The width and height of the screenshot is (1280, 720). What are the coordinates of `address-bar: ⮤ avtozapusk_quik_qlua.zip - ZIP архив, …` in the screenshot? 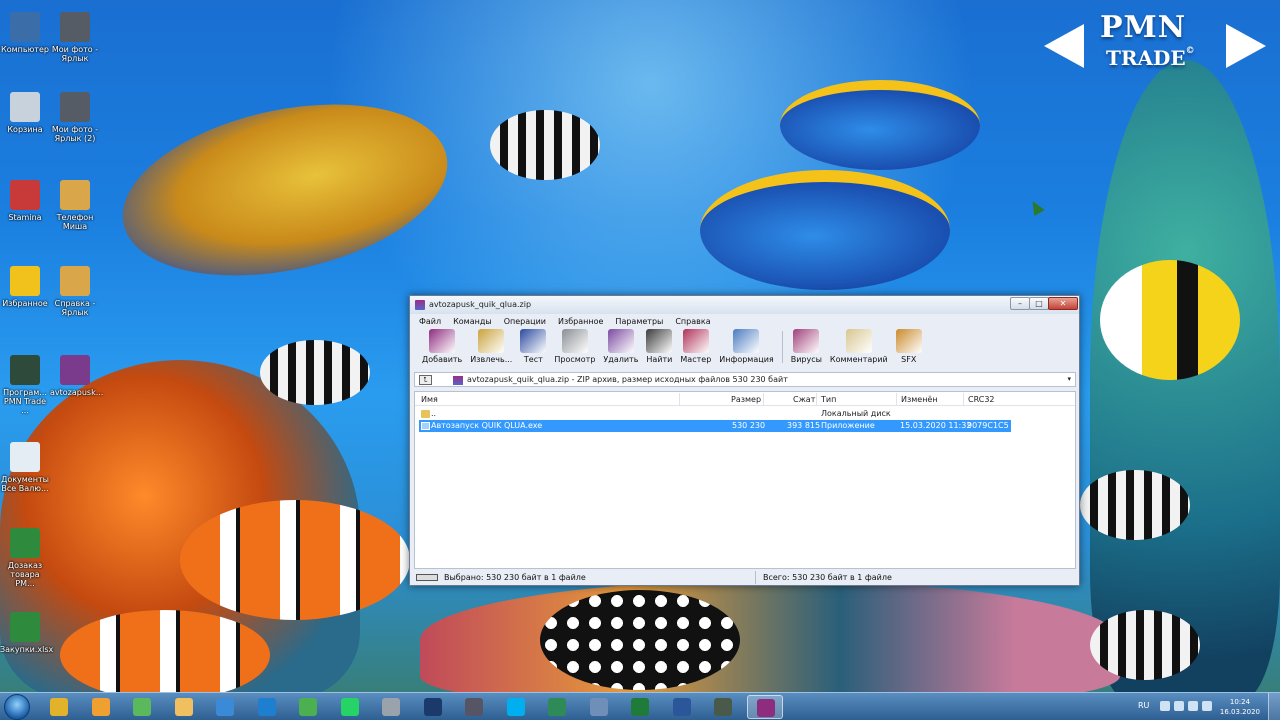 It's located at (745, 379).